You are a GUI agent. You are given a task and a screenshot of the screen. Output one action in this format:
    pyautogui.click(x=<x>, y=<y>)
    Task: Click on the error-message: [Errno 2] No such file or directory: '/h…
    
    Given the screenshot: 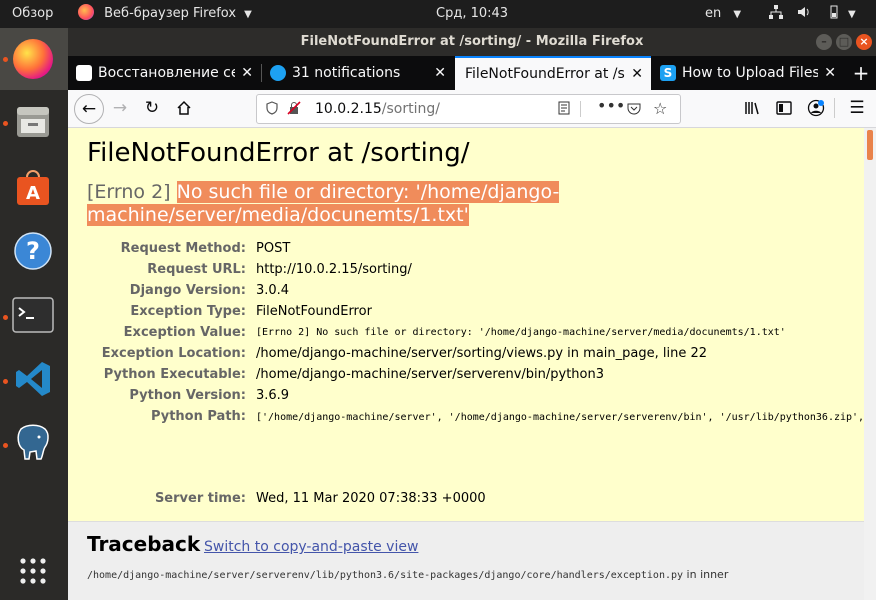 What is the action you would take?
    pyautogui.click(x=447, y=204)
    